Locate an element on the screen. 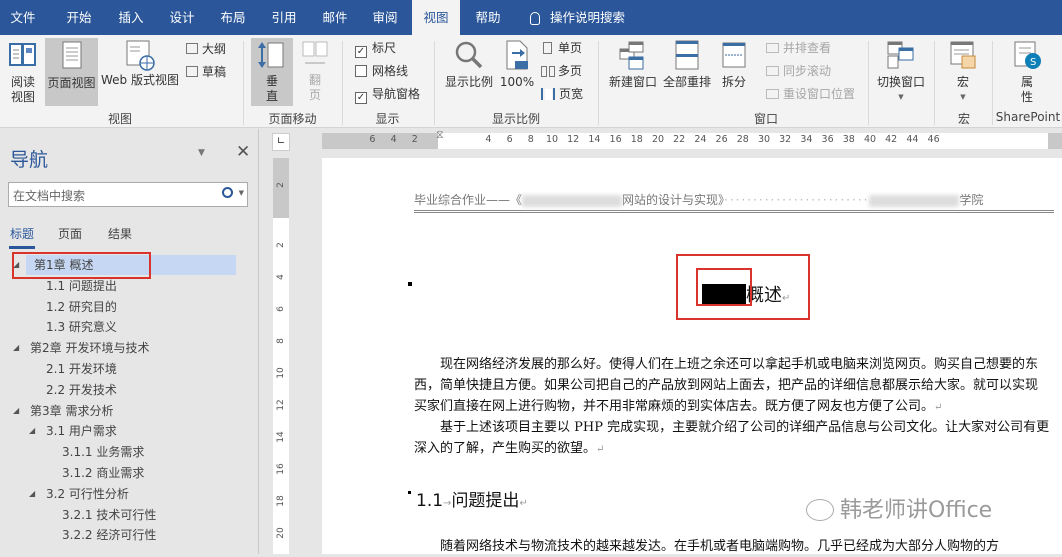 This screenshot has width=1062, height=557. nav-heading-item: 3.1.1 业务需求 is located at coordinates (72, 452).